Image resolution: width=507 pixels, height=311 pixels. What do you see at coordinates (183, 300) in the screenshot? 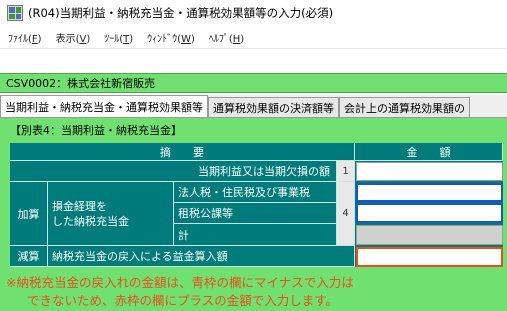
I see `note-line-2: できないため、赤枠の欄にプラスの金額で入力します。` at bounding box center [183, 300].